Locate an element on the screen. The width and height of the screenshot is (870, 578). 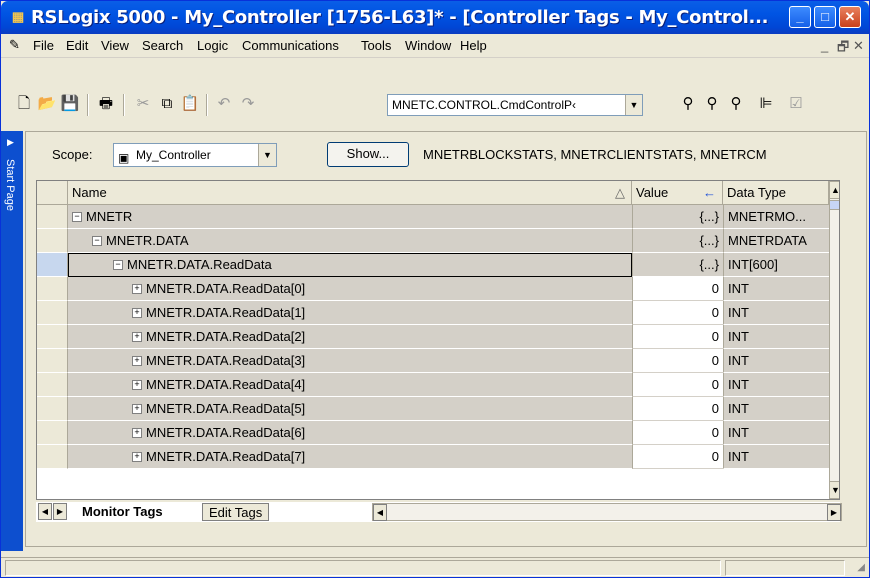
tag-name-cell: + MNETR.DATA.ReadData[4] is located at coordinates (350, 385).